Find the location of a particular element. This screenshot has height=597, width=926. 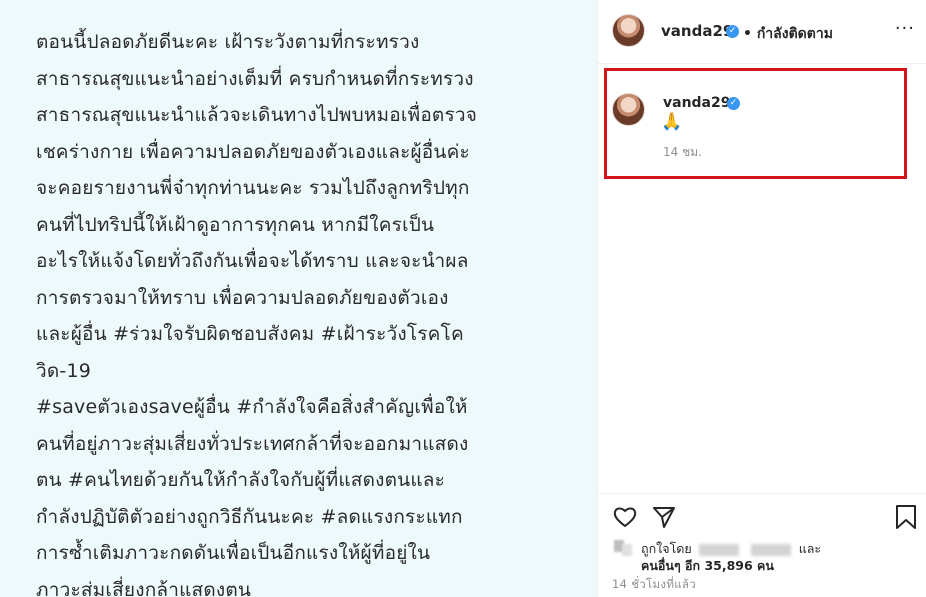

bookmark-icon is located at coordinates (906, 517).